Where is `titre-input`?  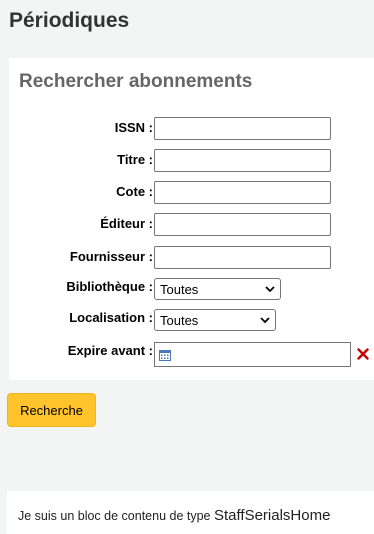 titre-input is located at coordinates (242, 160).